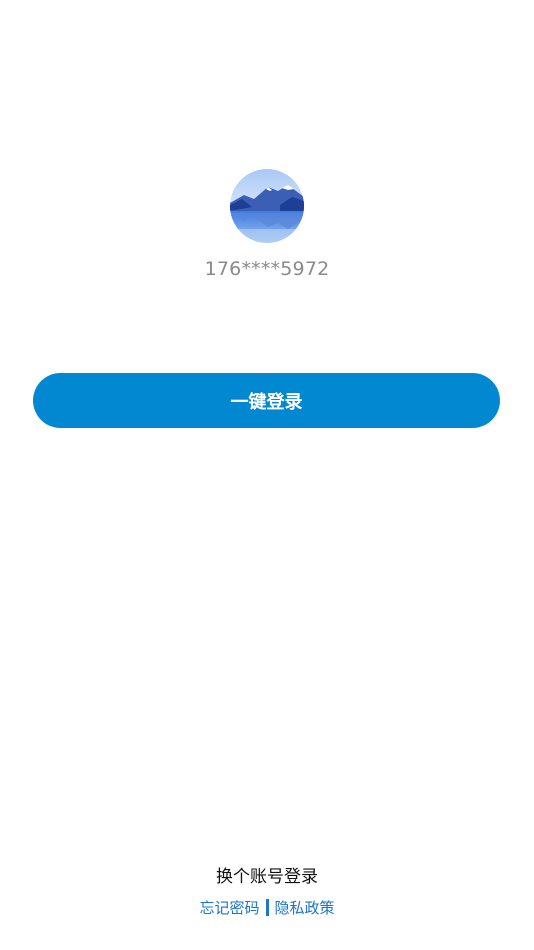  I want to click on switch-account-link: 换个账号登录, so click(267, 874).